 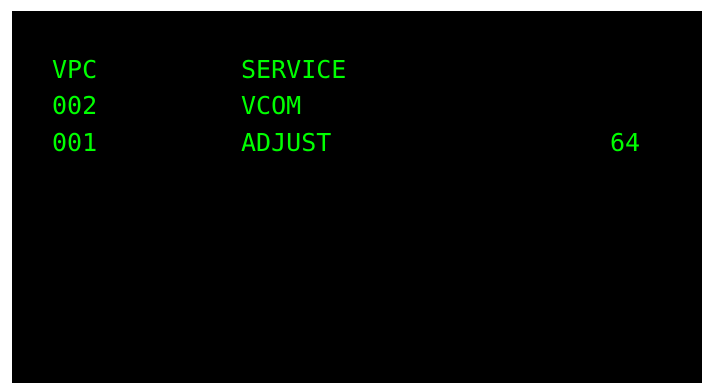 What do you see at coordinates (271, 105) in the screenshot?
I see `menu-row-name: VCOM` at bounding box center [271, 105].